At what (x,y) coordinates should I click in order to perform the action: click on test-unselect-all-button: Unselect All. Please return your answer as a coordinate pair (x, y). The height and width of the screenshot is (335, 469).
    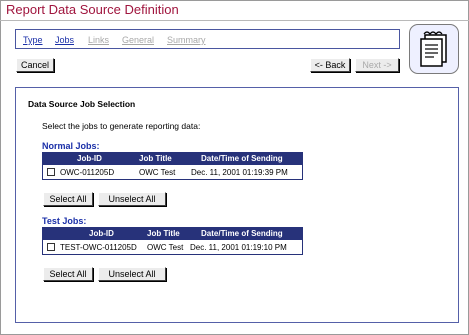
    Looking at the image, I should click on (132, 274).